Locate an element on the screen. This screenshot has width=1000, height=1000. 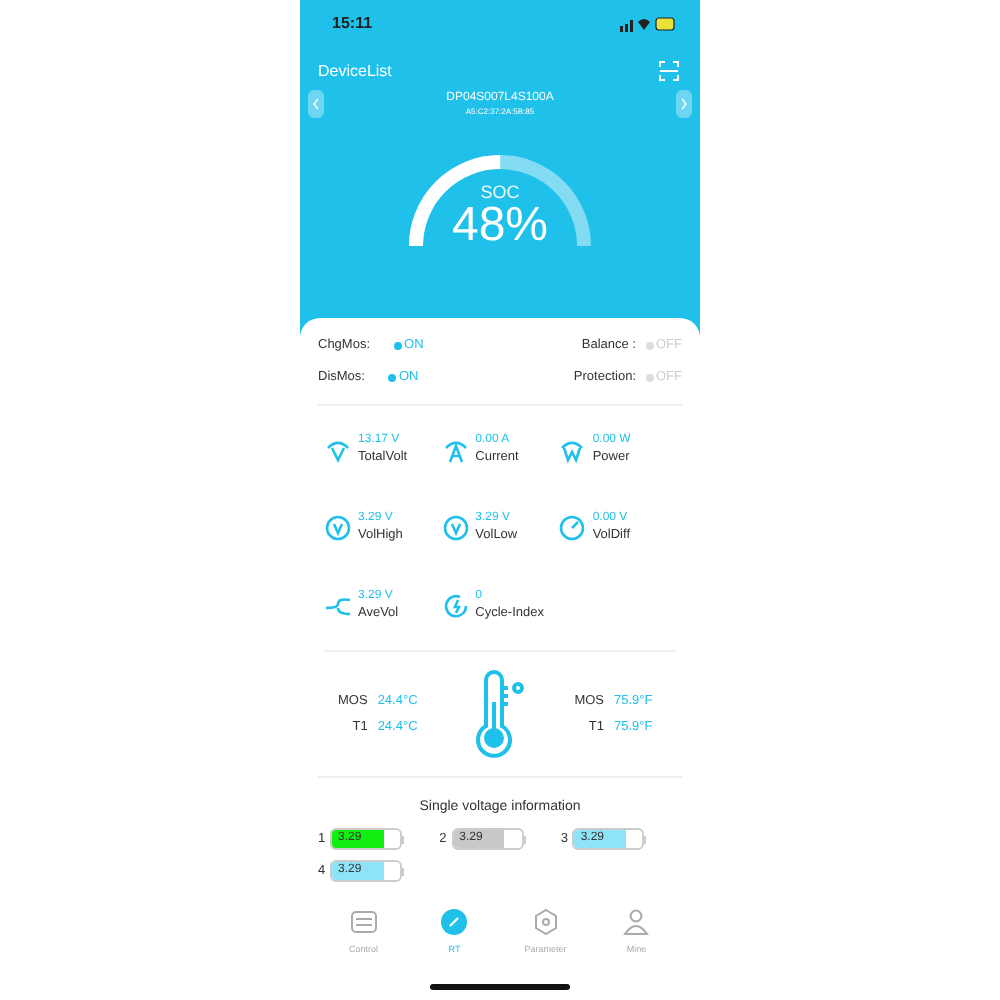
scan-icon is located at coordinates (669, 71).